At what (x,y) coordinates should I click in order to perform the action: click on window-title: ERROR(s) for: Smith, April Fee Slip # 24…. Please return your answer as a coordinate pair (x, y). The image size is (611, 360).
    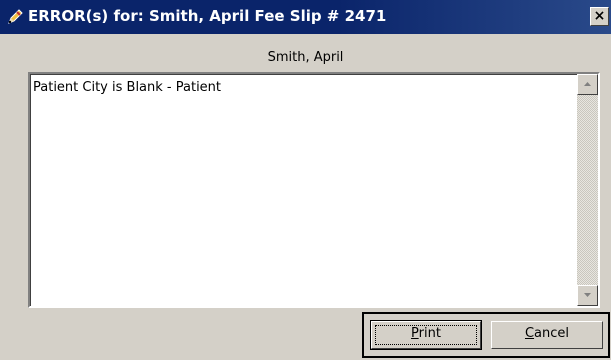
    Looking at the image, I should click on (207, 16).